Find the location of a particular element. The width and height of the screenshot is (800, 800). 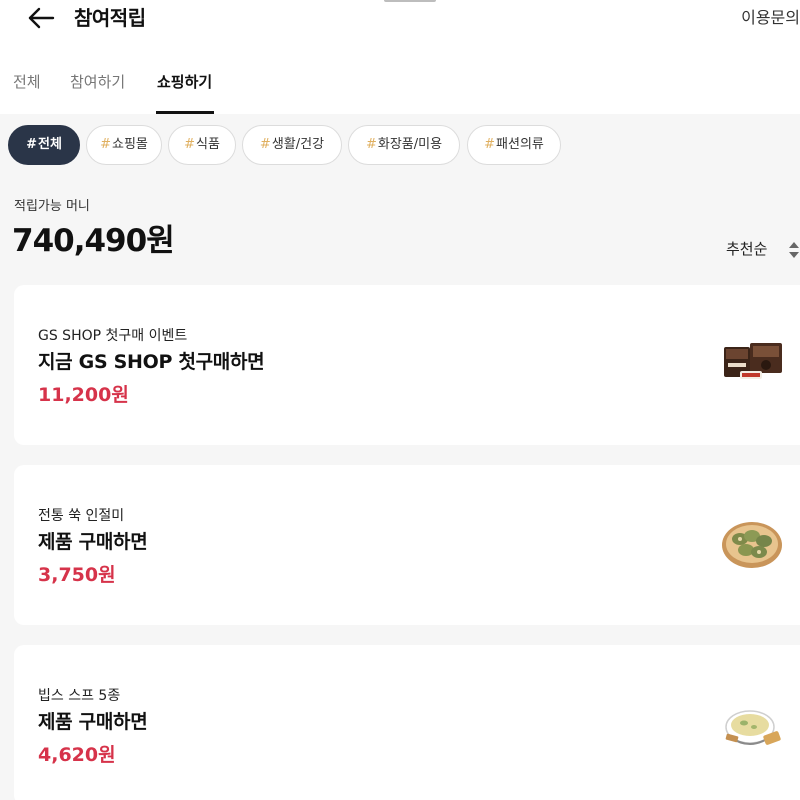

offer-subtitle: 전통 쑥 인절미 is located at coordinates (81, 516).